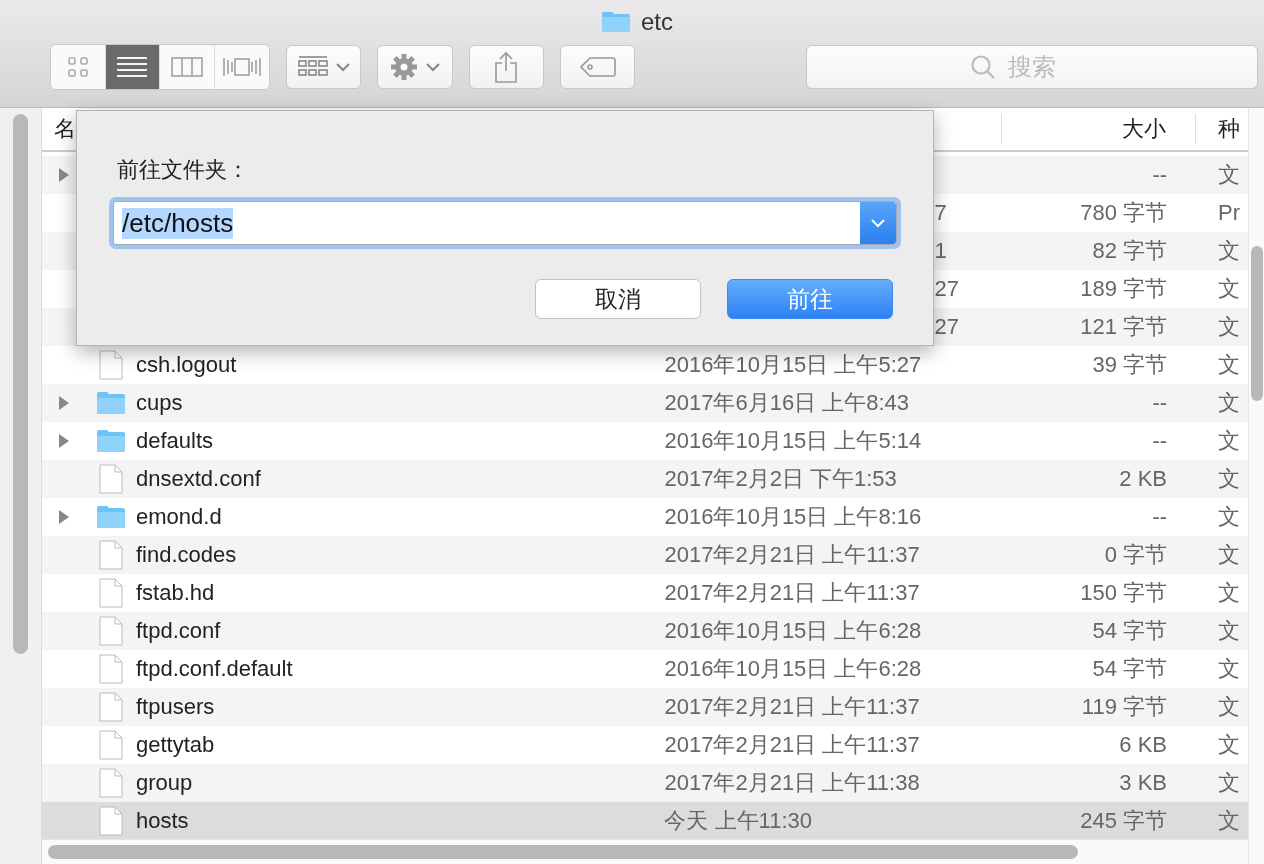  Describe the element at coordinates (175, 745) in the screenshot. I see `file-name: gettytab` at that location.